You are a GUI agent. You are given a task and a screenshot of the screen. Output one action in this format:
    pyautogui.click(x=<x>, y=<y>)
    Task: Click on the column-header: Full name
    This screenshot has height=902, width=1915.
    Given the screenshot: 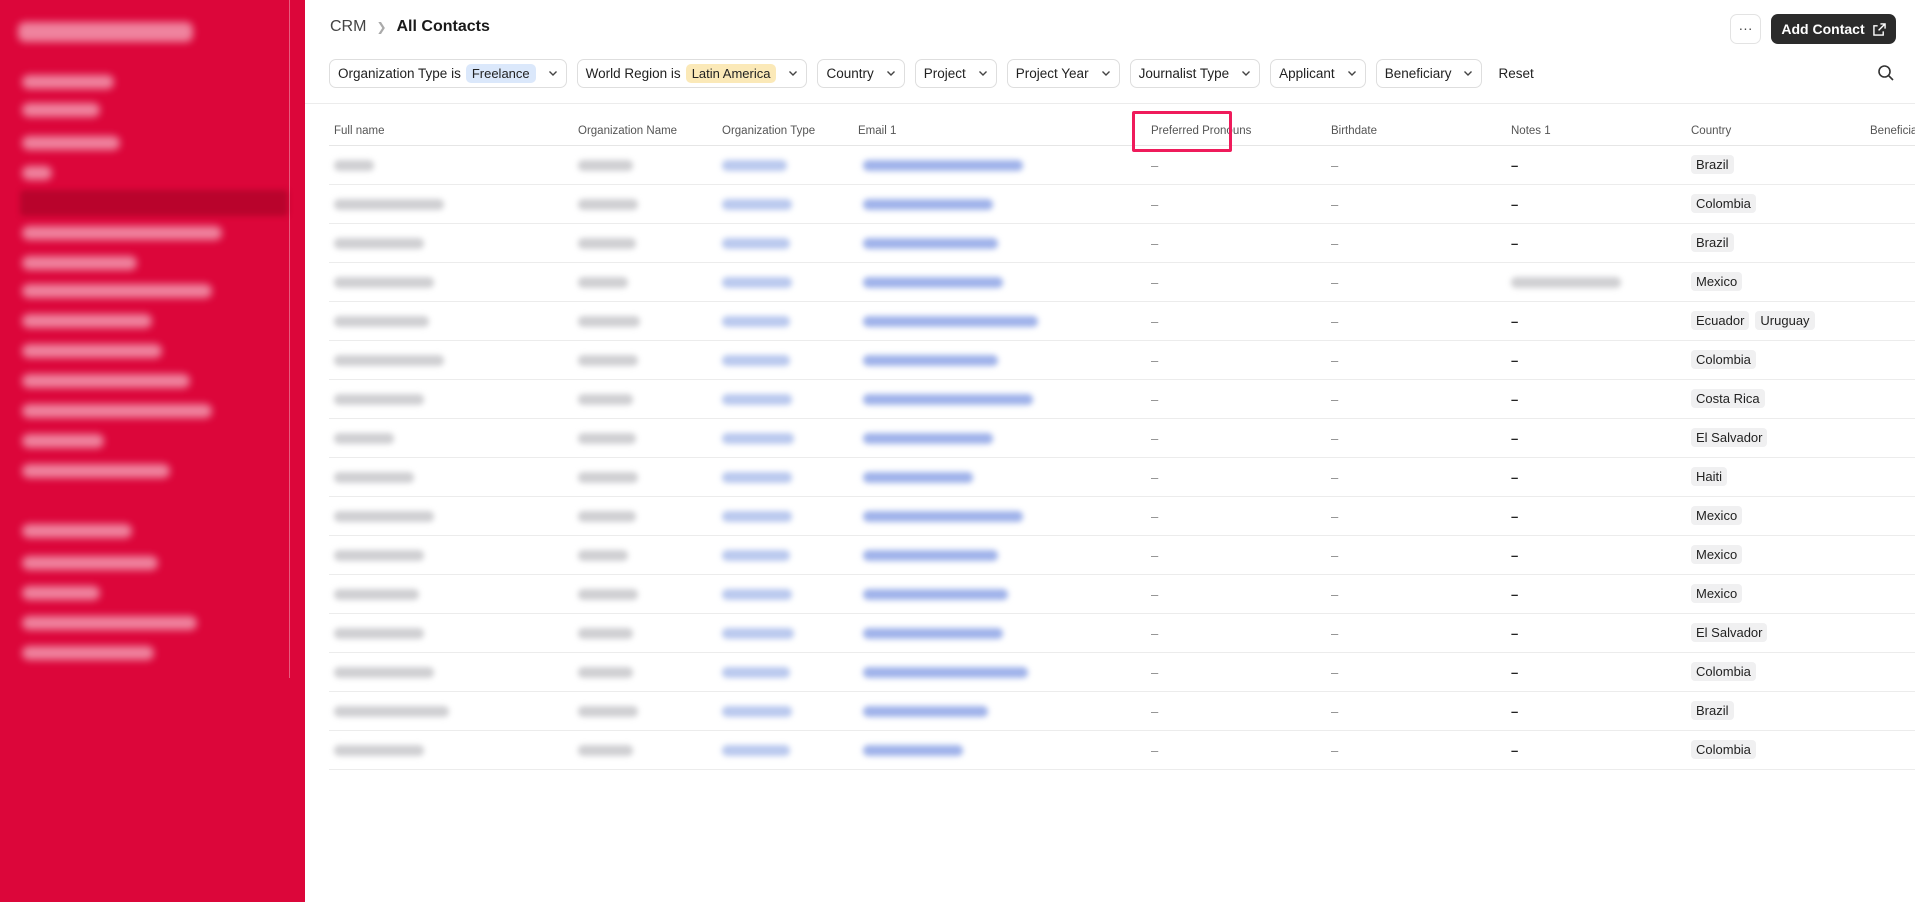 What is the action you would take?
    pyautogui.click(x=359, y=131)
    